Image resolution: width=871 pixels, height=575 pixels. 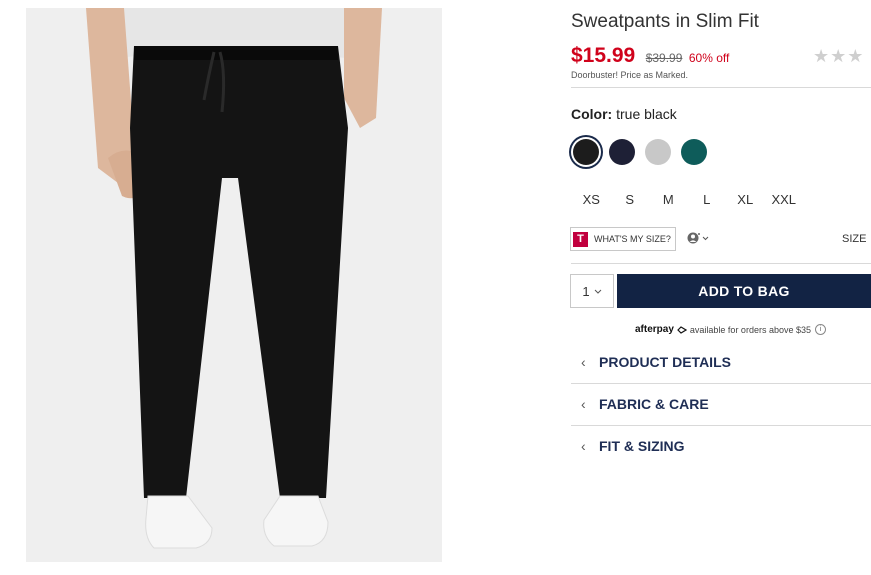 I want to click on quantity-select: 1, so click(x=592, y=291).